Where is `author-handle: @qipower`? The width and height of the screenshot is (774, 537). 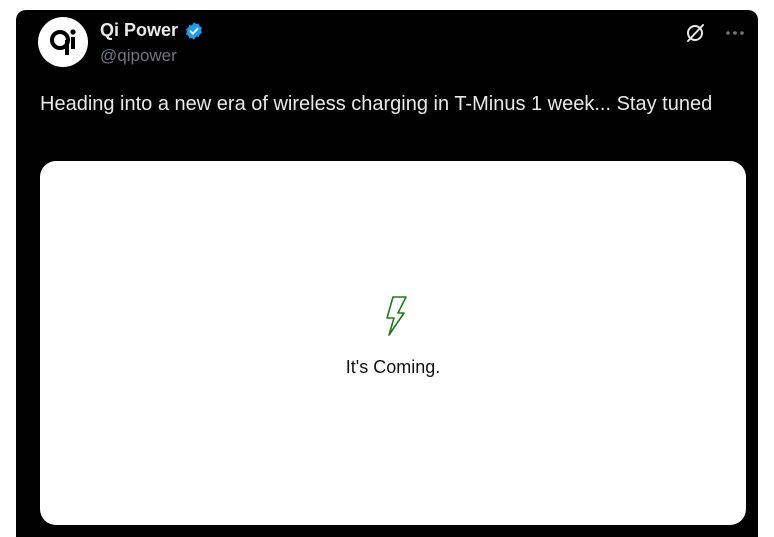
author-handle: @qipower is located at coordinates (138, 56).